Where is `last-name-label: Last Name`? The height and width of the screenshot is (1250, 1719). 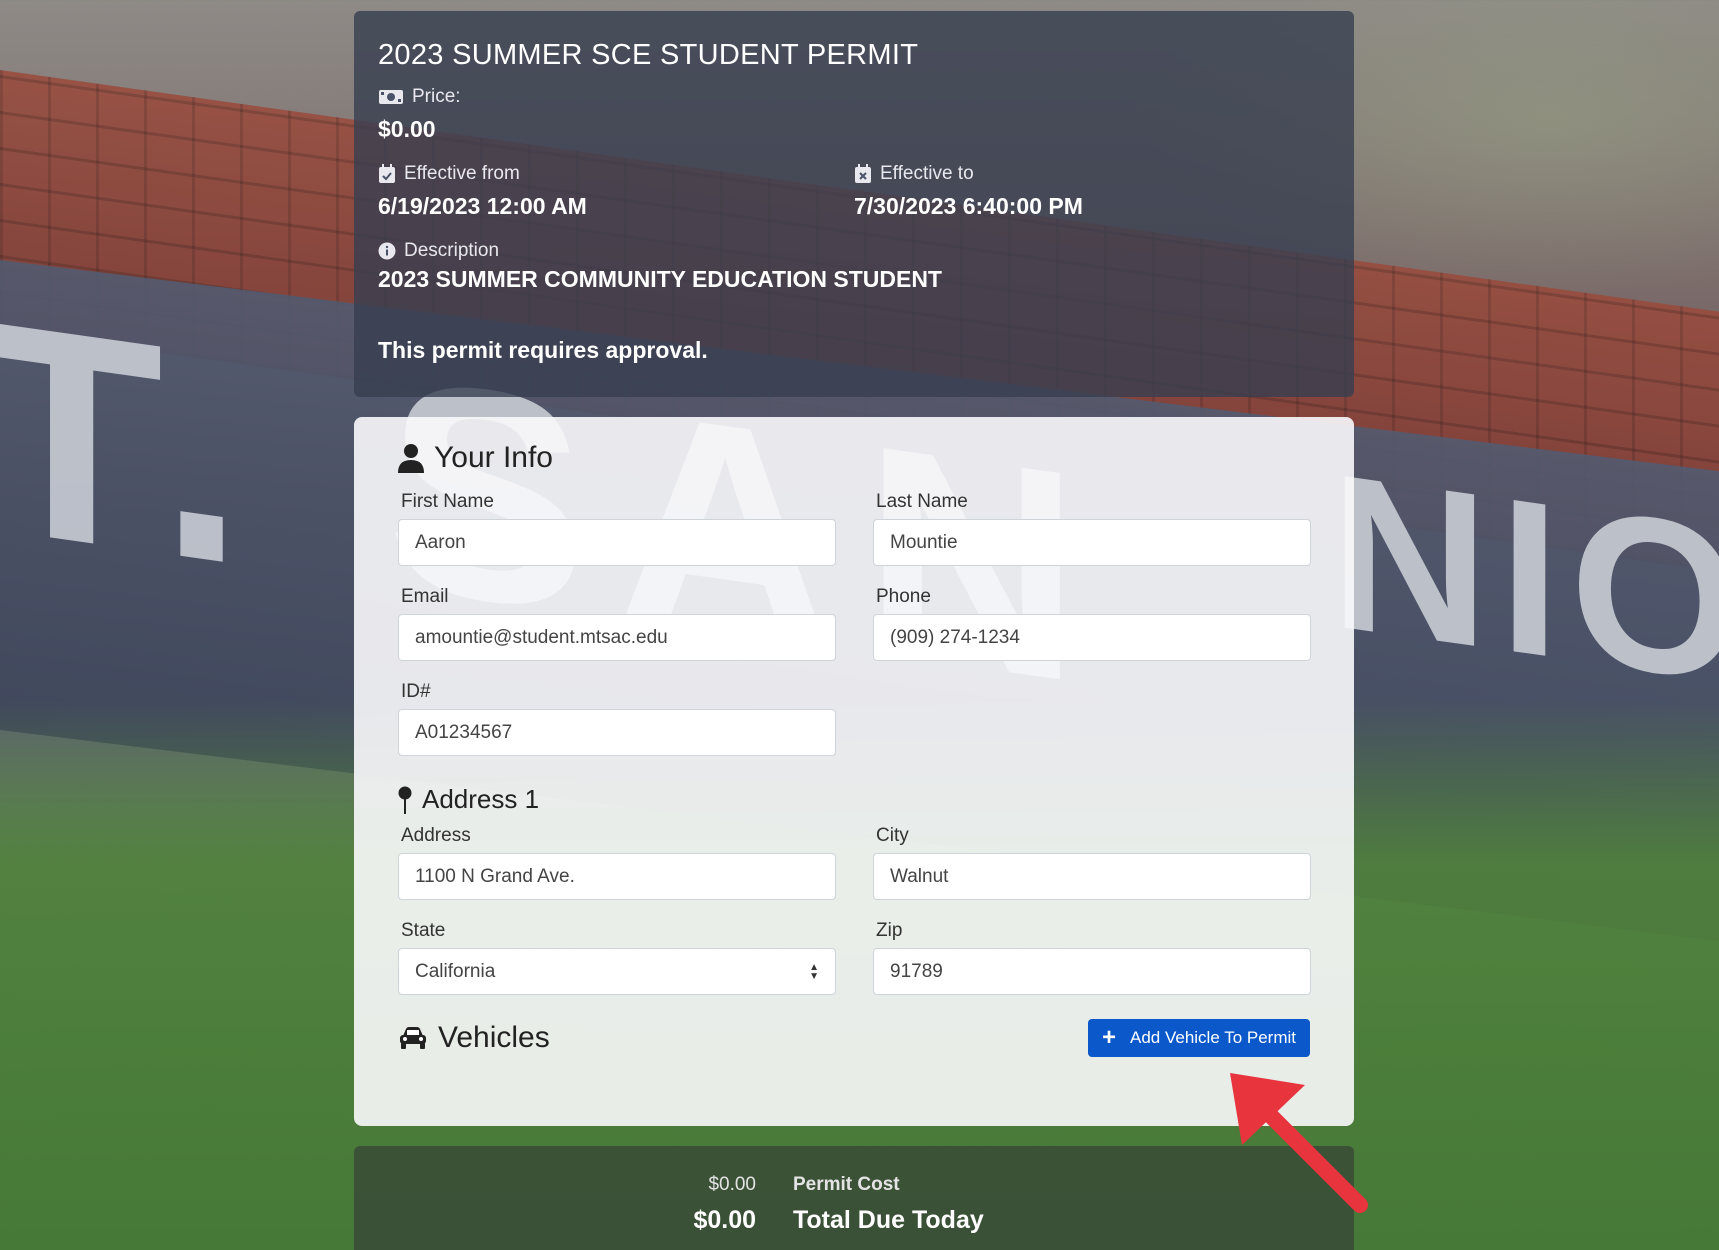
last-name-label: Last Name is located at coordinates (922, 501).